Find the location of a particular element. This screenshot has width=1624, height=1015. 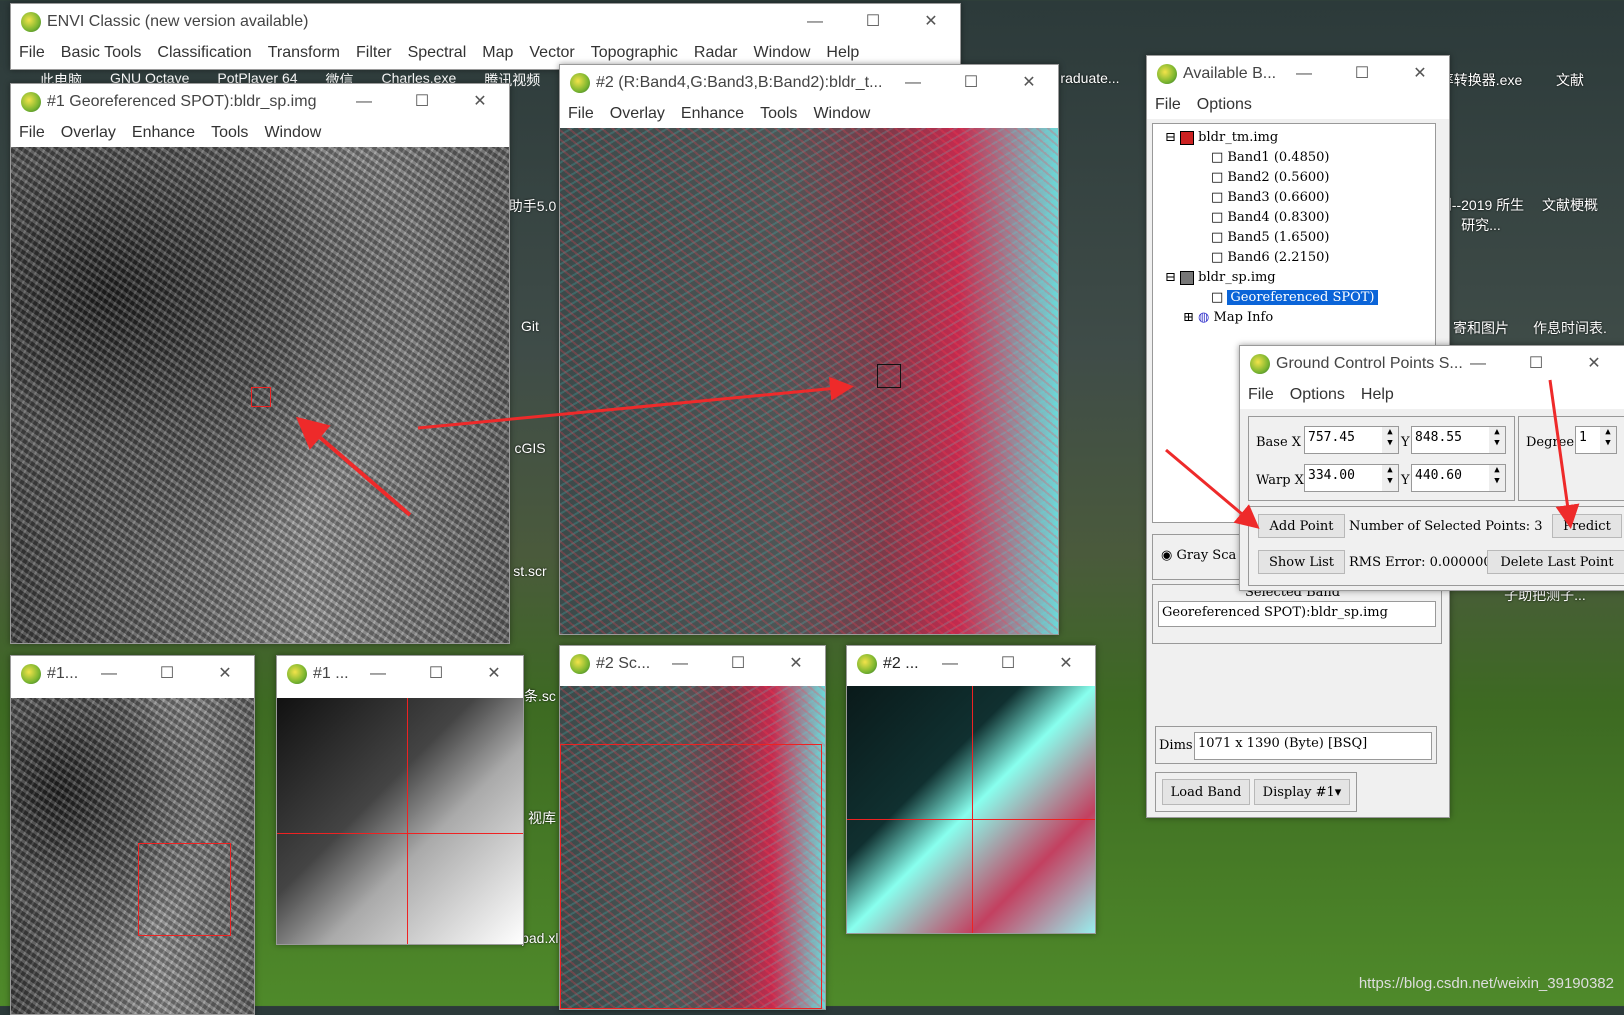

title-bar: #2 Sc... — ☐ ✕ is located at coordinates (692, 663).